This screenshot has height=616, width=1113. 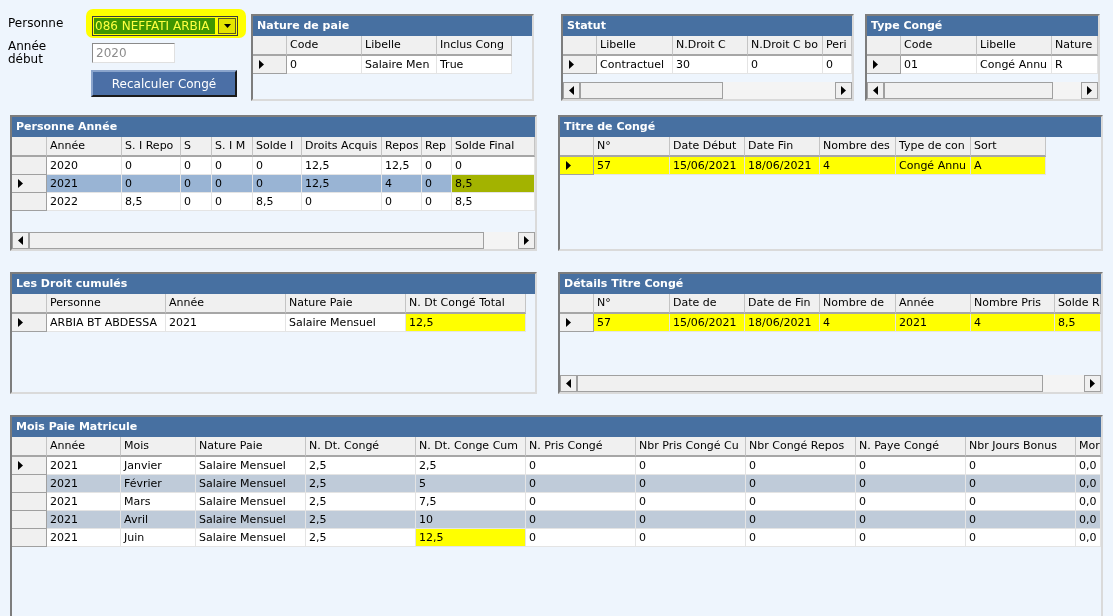 I want to click on column-header: N. Dt. Congé, so click(x=361, y=447).